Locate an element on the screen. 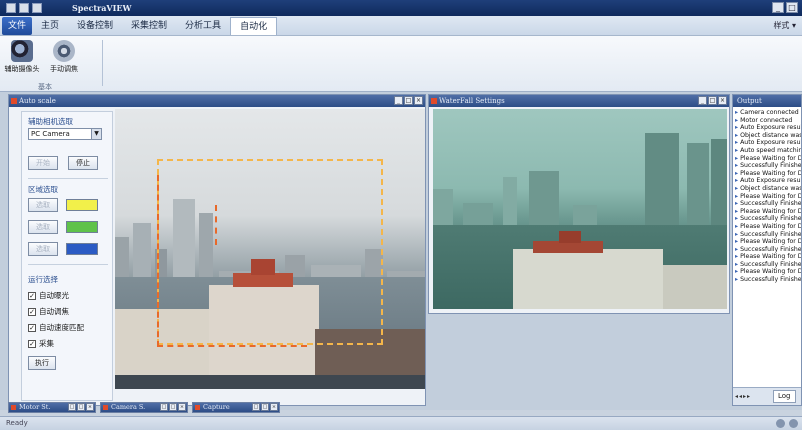 The image size is (802, 430). tab-device-control: 设备控制 is located at coordinates (95, 26).